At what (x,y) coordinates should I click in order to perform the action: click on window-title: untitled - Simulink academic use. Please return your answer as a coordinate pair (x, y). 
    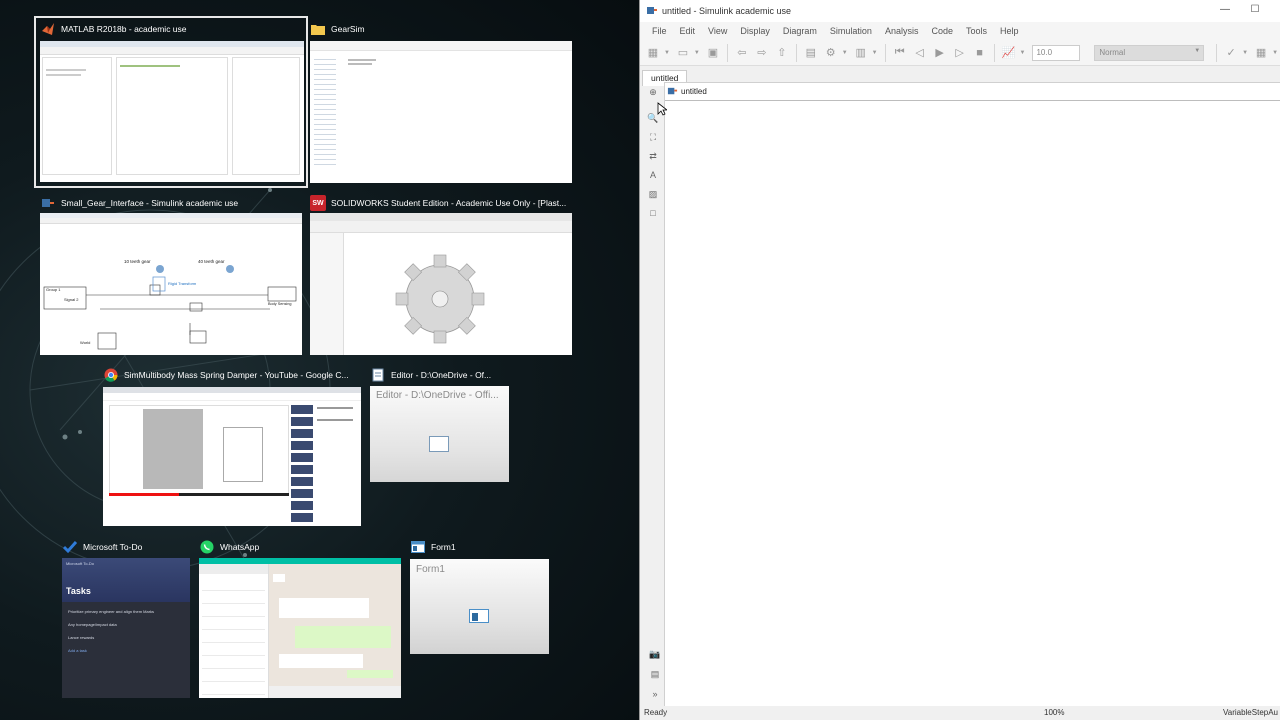
    Looking at the image, I should click on (727, 11).